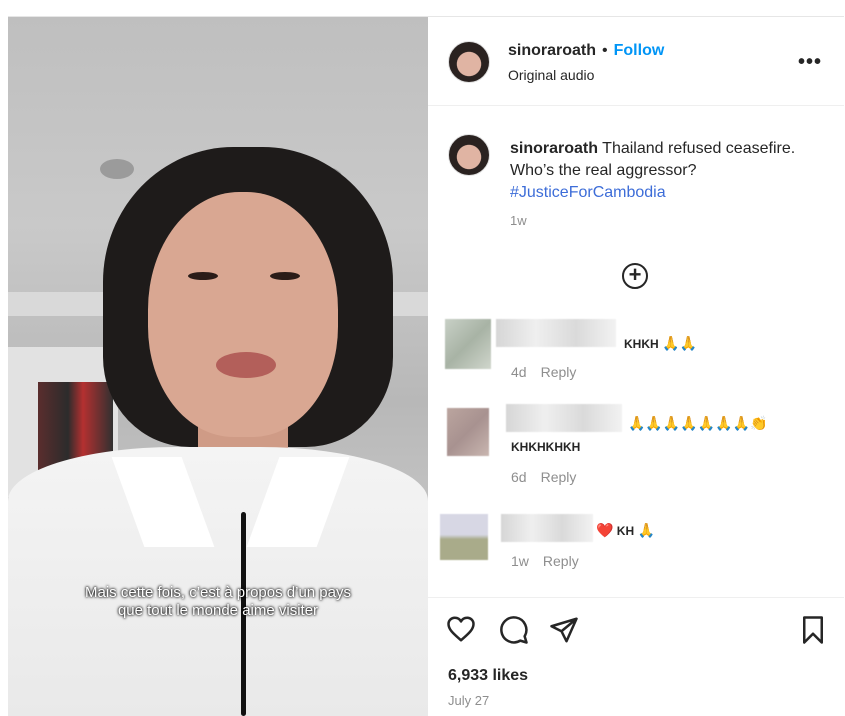 The width and height of the screenshot is (845, 716). What do you see at coordinates (514, 630) in the screenshot?
I see `comment-icon` at bounding box center [514, 630].